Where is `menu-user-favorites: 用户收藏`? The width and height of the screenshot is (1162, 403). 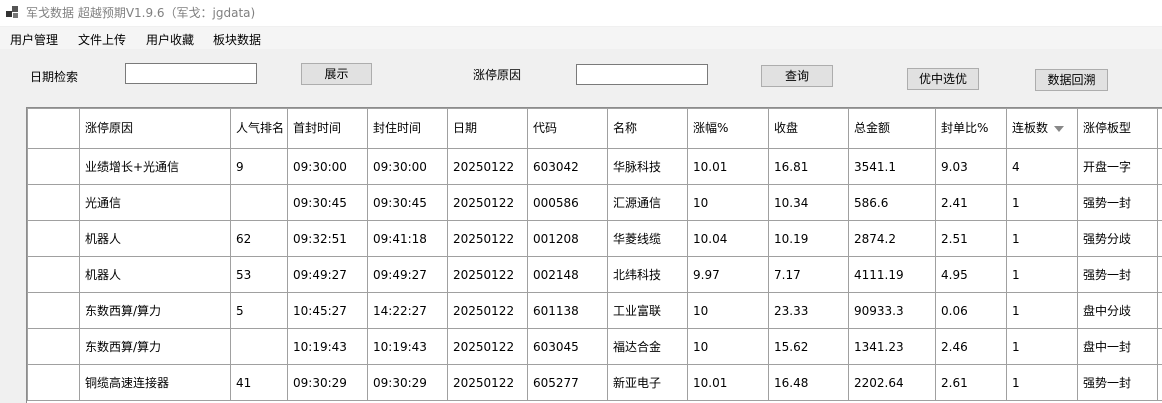 menu-user-favorites: 用户收藏 is located at coordinates (170, 39).